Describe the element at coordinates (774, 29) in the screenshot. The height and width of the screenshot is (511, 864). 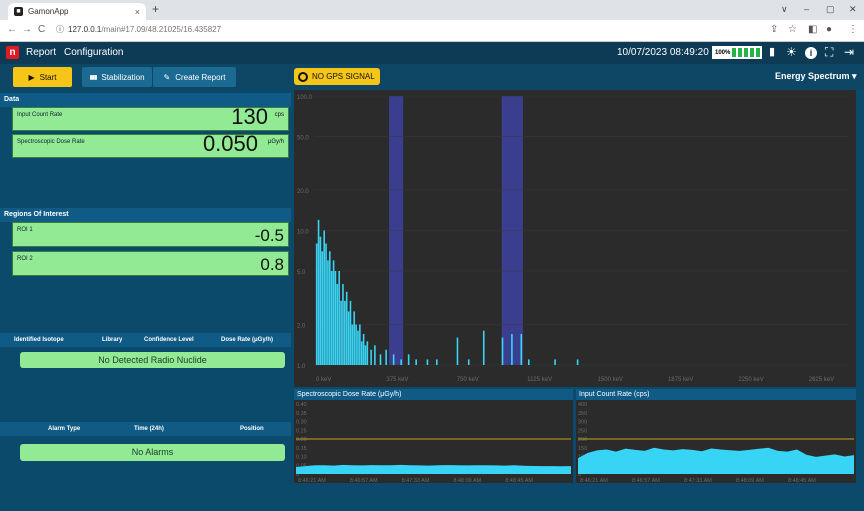
I see `share-icon: ⇪` at that location.